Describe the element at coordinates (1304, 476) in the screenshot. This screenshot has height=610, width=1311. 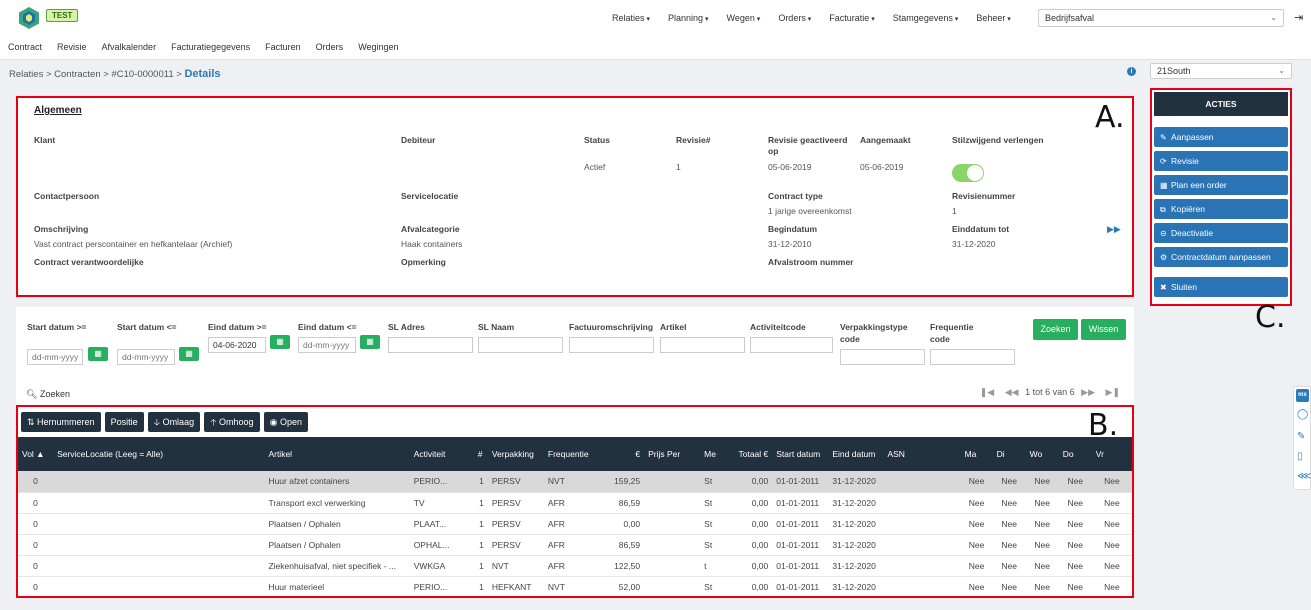
I see `share-icon: ⋘` at that location.